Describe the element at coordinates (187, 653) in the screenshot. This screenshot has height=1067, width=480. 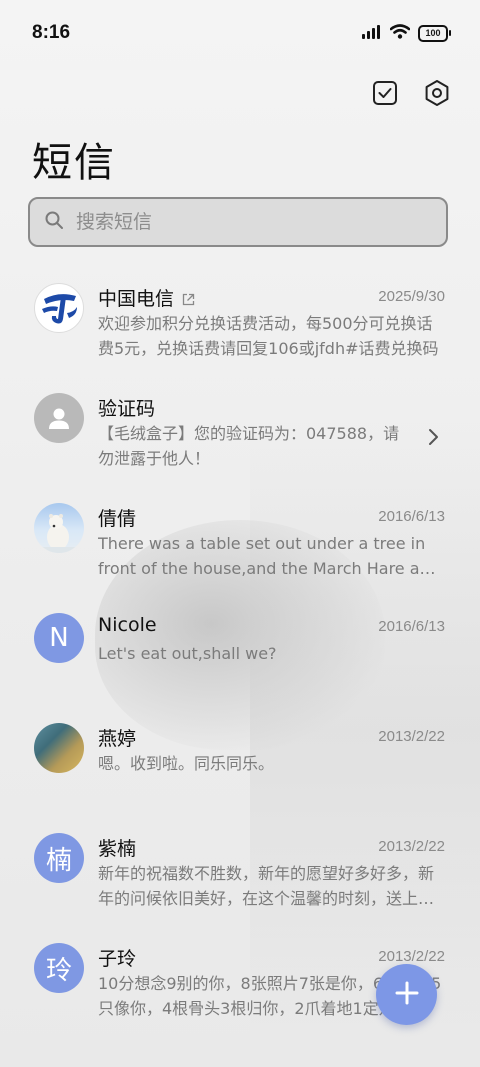
I see `conversation-preview: Let's eat out,shall we?` at that location.